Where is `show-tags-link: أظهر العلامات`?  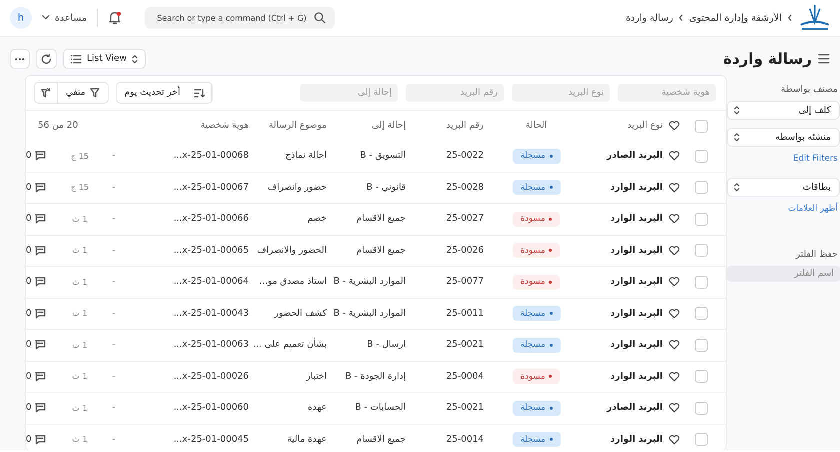 show-tags-link: أظهر العلامات is located at coordinates (783, 209).